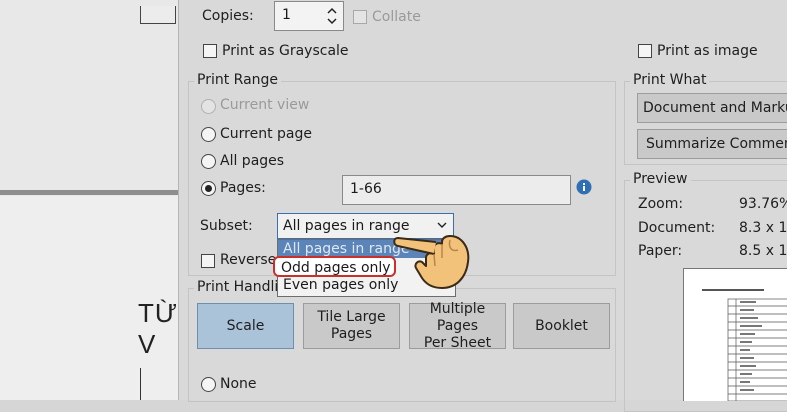  I want to click on pages-value: 1-66, so click(366, 189).